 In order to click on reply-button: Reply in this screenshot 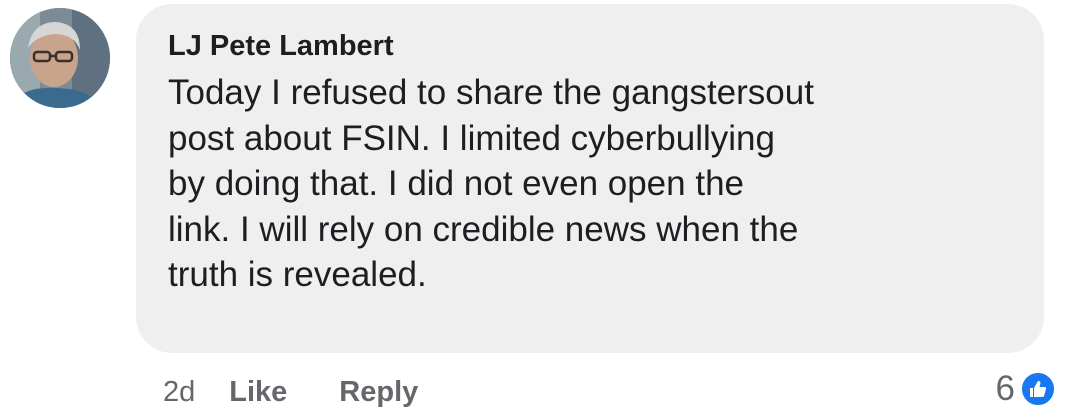, I will do `click(378, 392)`.